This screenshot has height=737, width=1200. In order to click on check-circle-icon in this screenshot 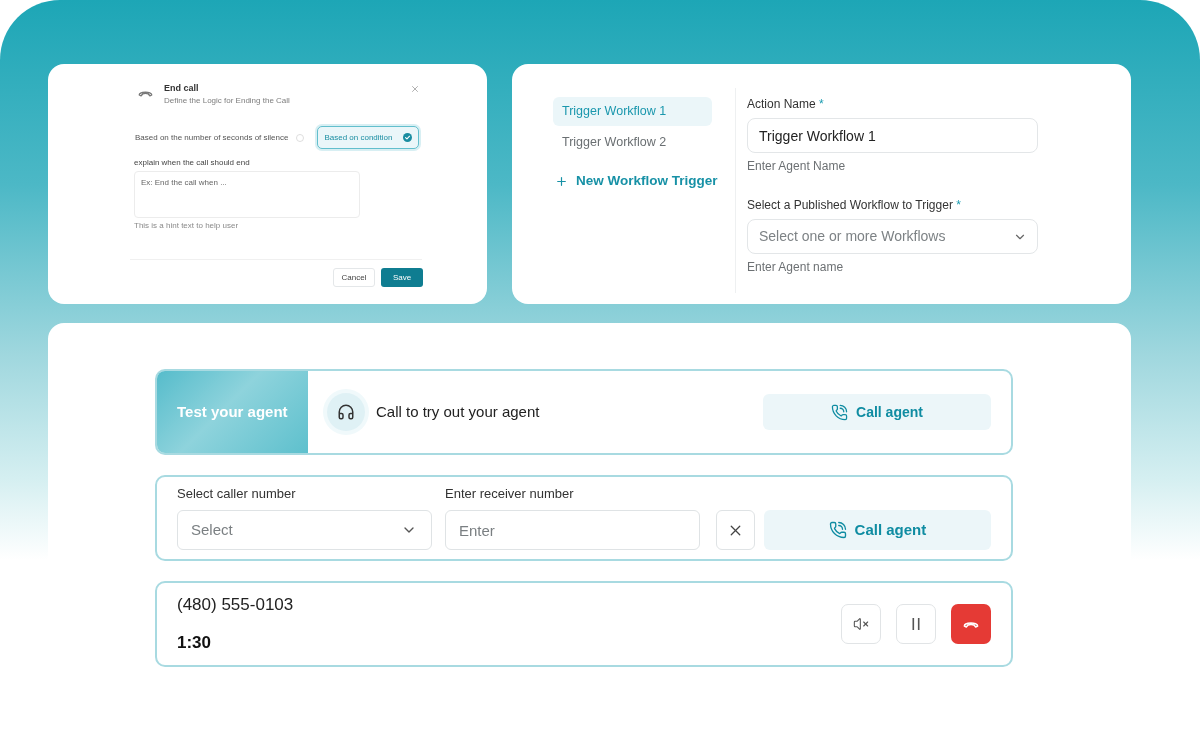, I will do `click(407, 137)`.